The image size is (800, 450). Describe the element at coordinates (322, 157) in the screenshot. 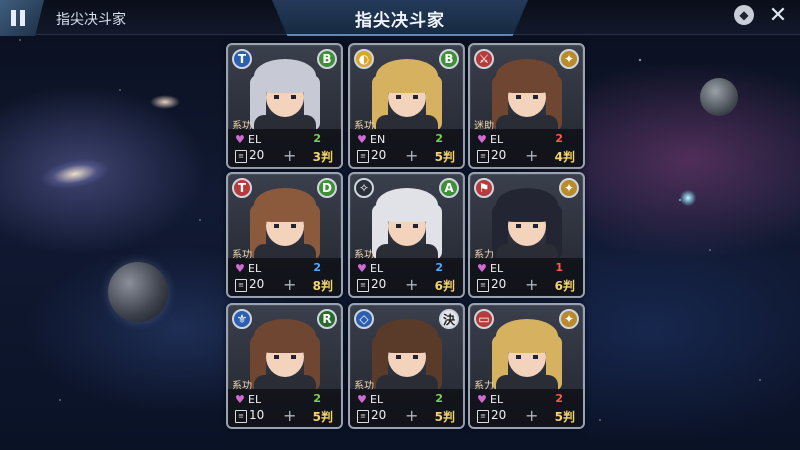

I see `card-judge-value: 3判` at that location.